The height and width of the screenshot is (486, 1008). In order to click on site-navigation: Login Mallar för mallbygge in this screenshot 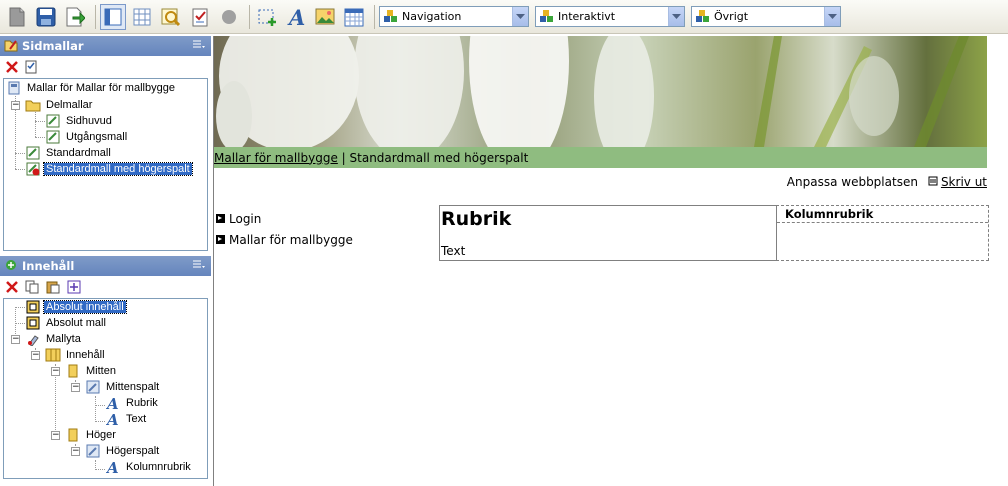, I will do `click(284, 229)`.